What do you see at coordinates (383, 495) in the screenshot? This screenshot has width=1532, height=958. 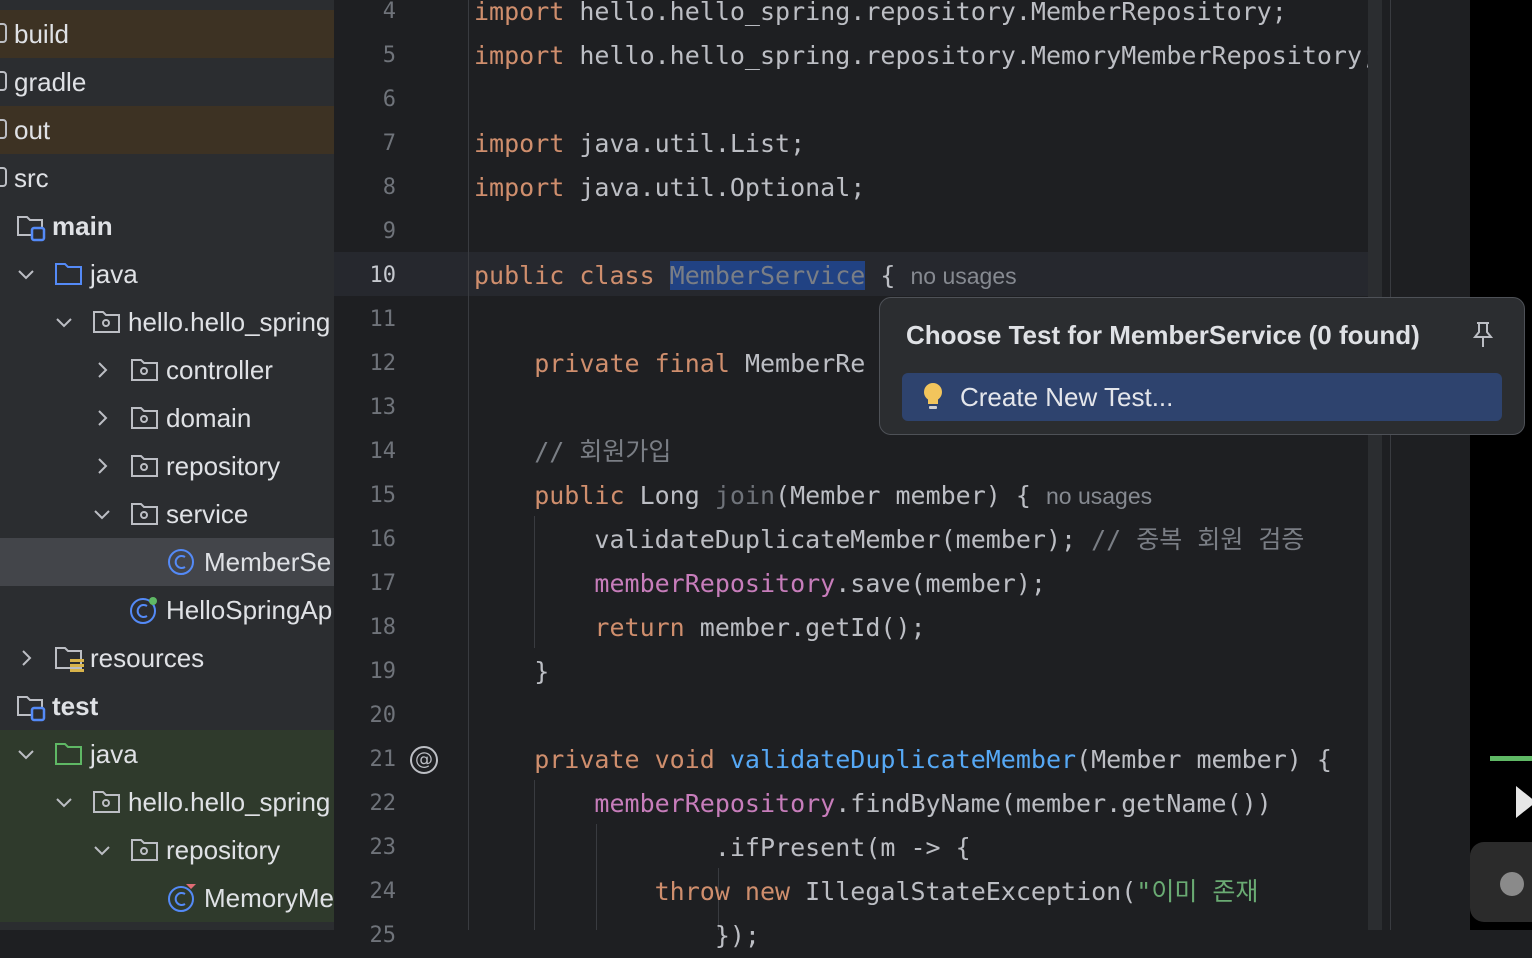 I see `line-number: 15` at bounding box center [383, 495].